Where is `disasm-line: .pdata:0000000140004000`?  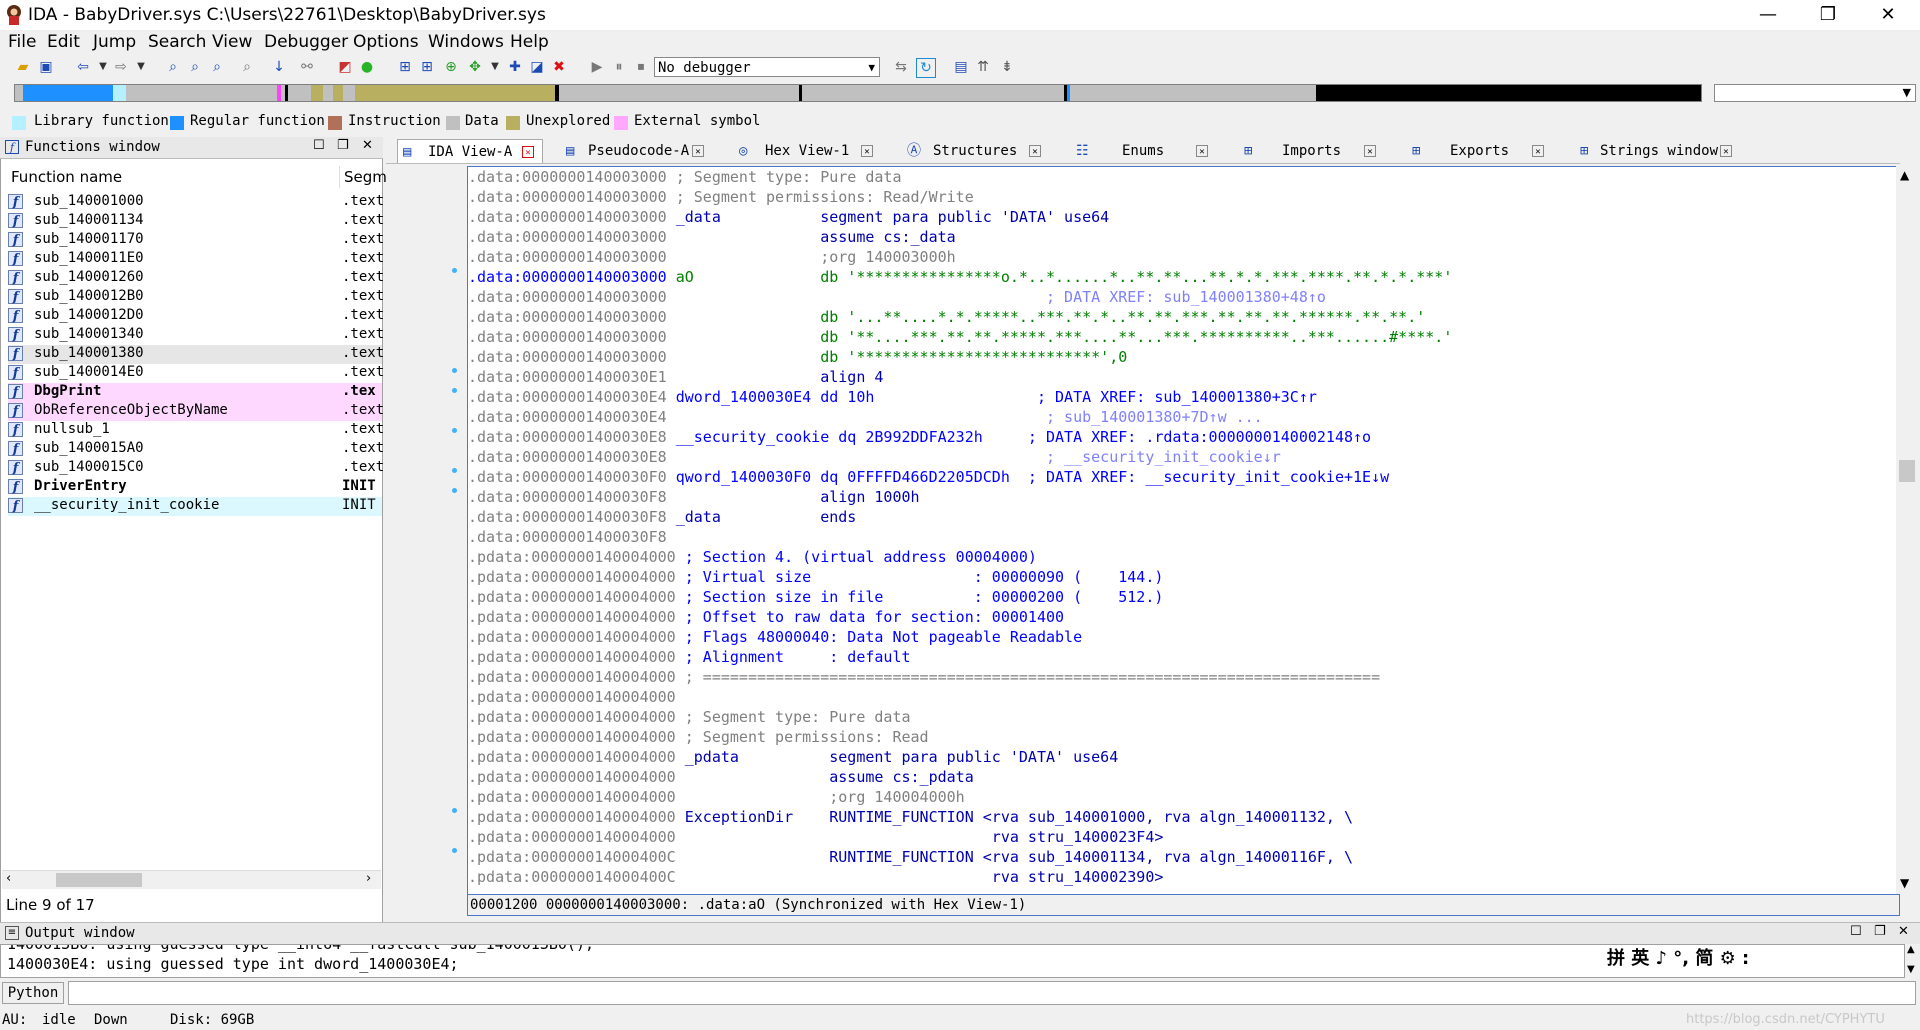 disasm-line: .pdata:0000000140004000 is located at coordinates (572, 697).